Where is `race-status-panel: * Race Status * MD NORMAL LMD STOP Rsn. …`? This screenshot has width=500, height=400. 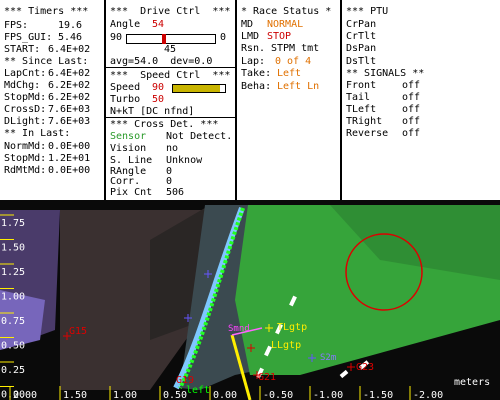
race-status-panel: * Race Status * MD NORMAL LMD STOP Rsn. … is located at coordinates (288, 100).